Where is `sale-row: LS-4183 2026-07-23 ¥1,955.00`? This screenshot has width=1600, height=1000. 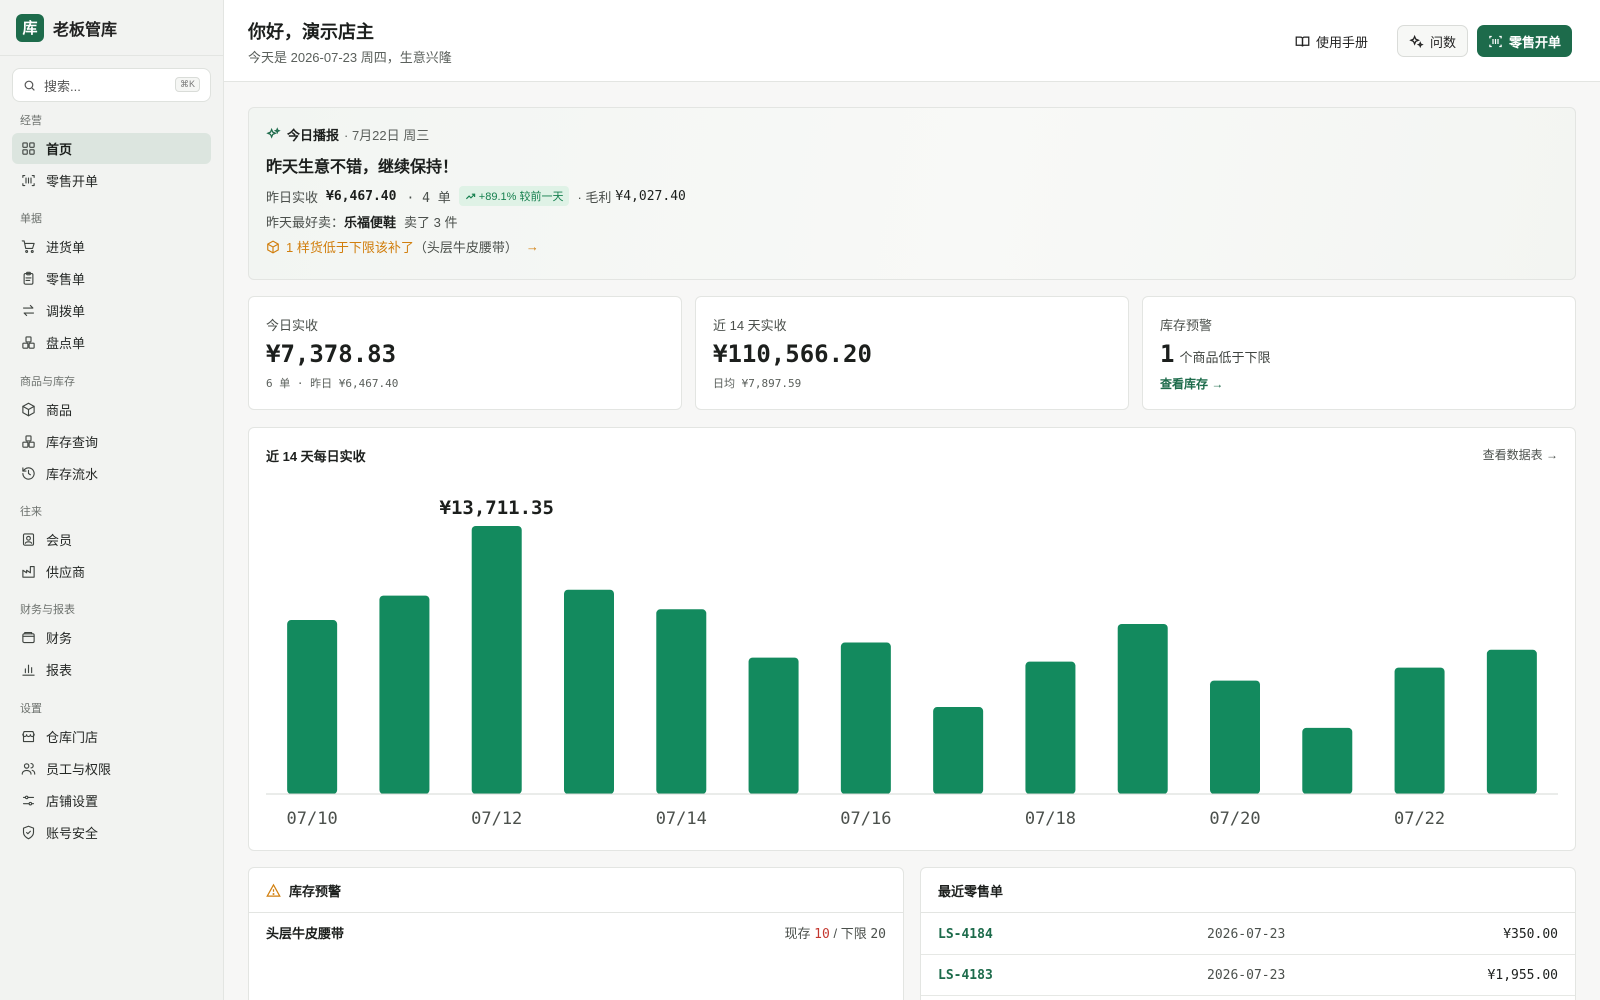
sale-row: LS-4183 2026-07-23 ¥1,955.00 is located at coordinates (1248, 975).